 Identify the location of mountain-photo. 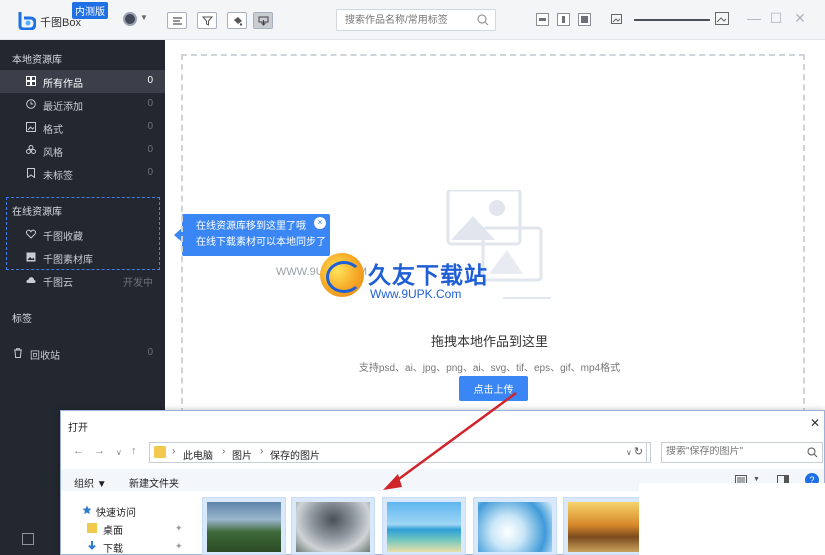
(244, 527).